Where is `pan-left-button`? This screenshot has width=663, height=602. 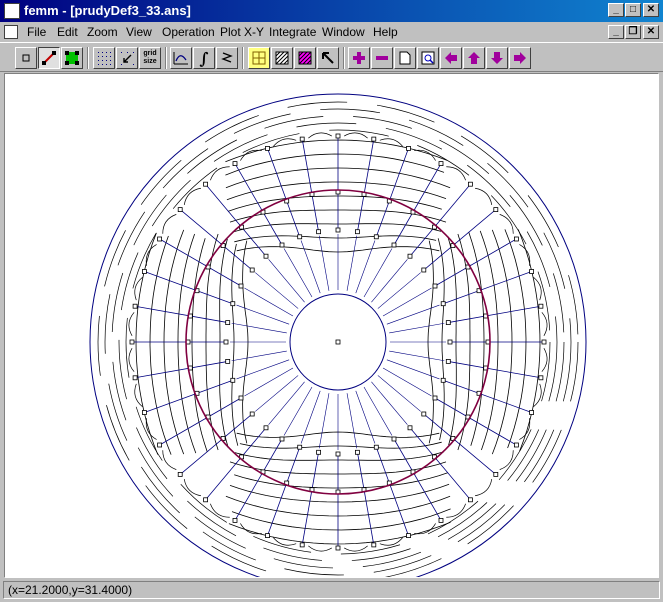 pan-left-button is located at coordinates (451, 58).